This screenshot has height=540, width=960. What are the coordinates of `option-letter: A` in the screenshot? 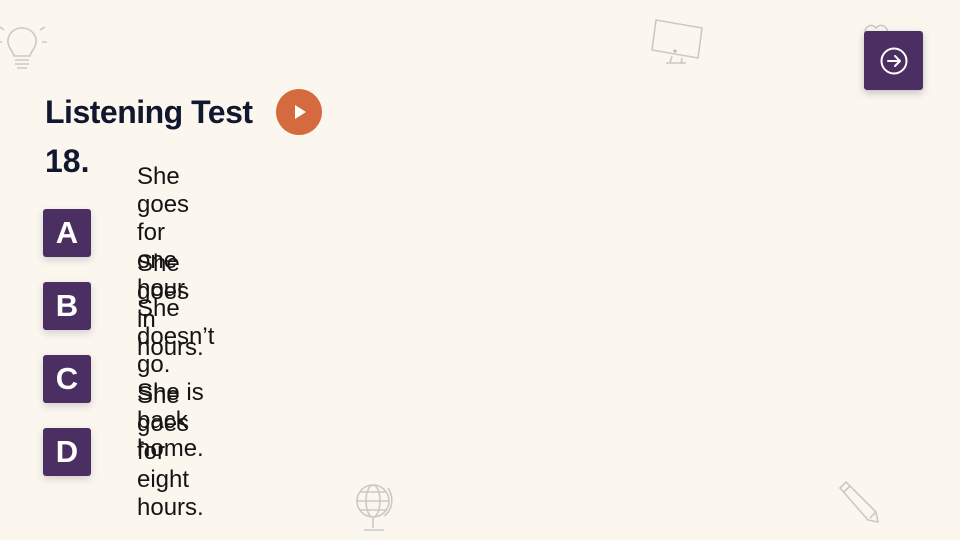 It's located at (67, 233).